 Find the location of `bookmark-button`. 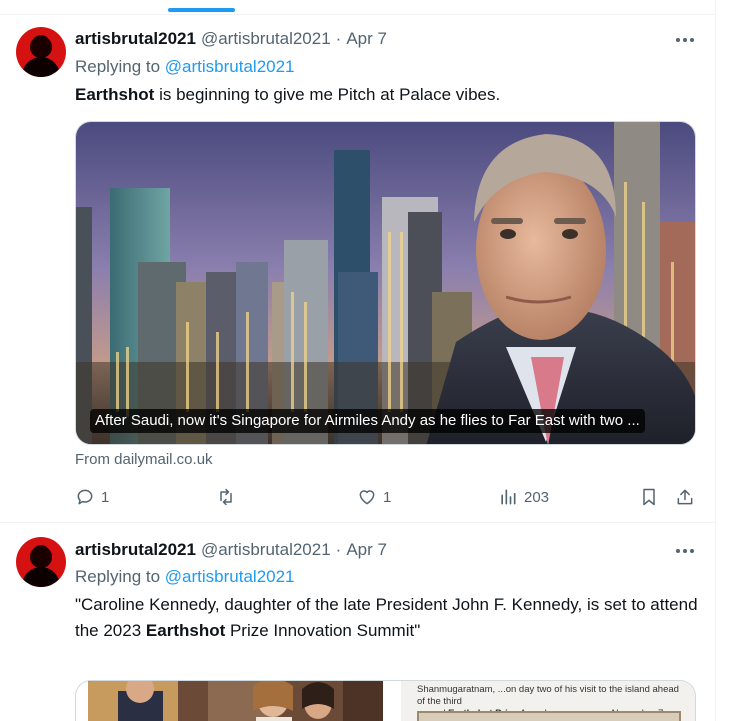

bookmark-button is located at coordinates (649, 497).